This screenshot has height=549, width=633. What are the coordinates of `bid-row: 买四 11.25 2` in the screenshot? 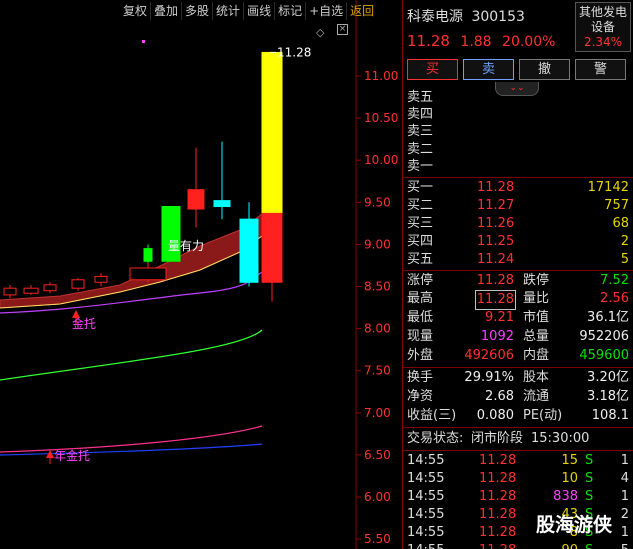 It's located at (518, 241).